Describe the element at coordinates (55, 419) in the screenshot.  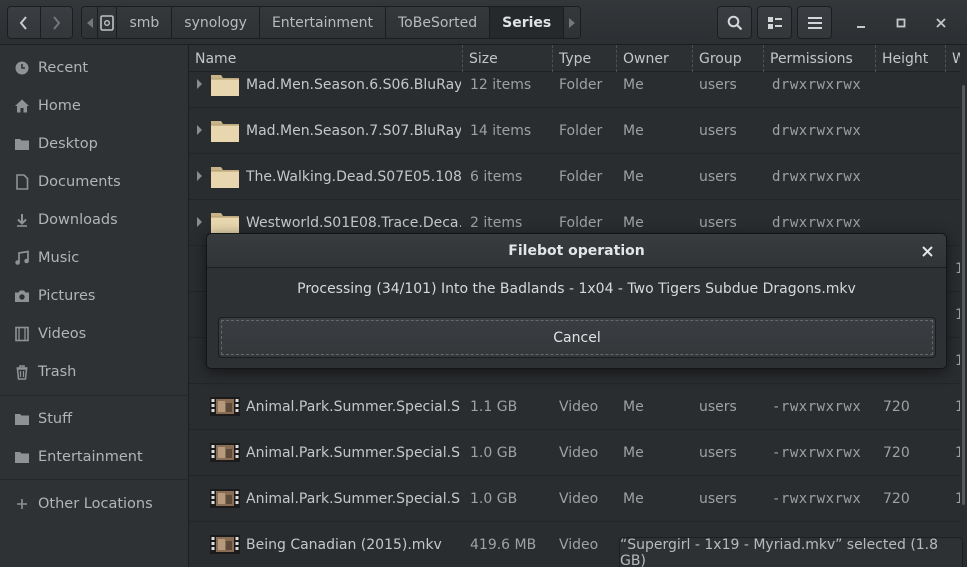
I see `sidebar-item-label: Stuff` at that location.